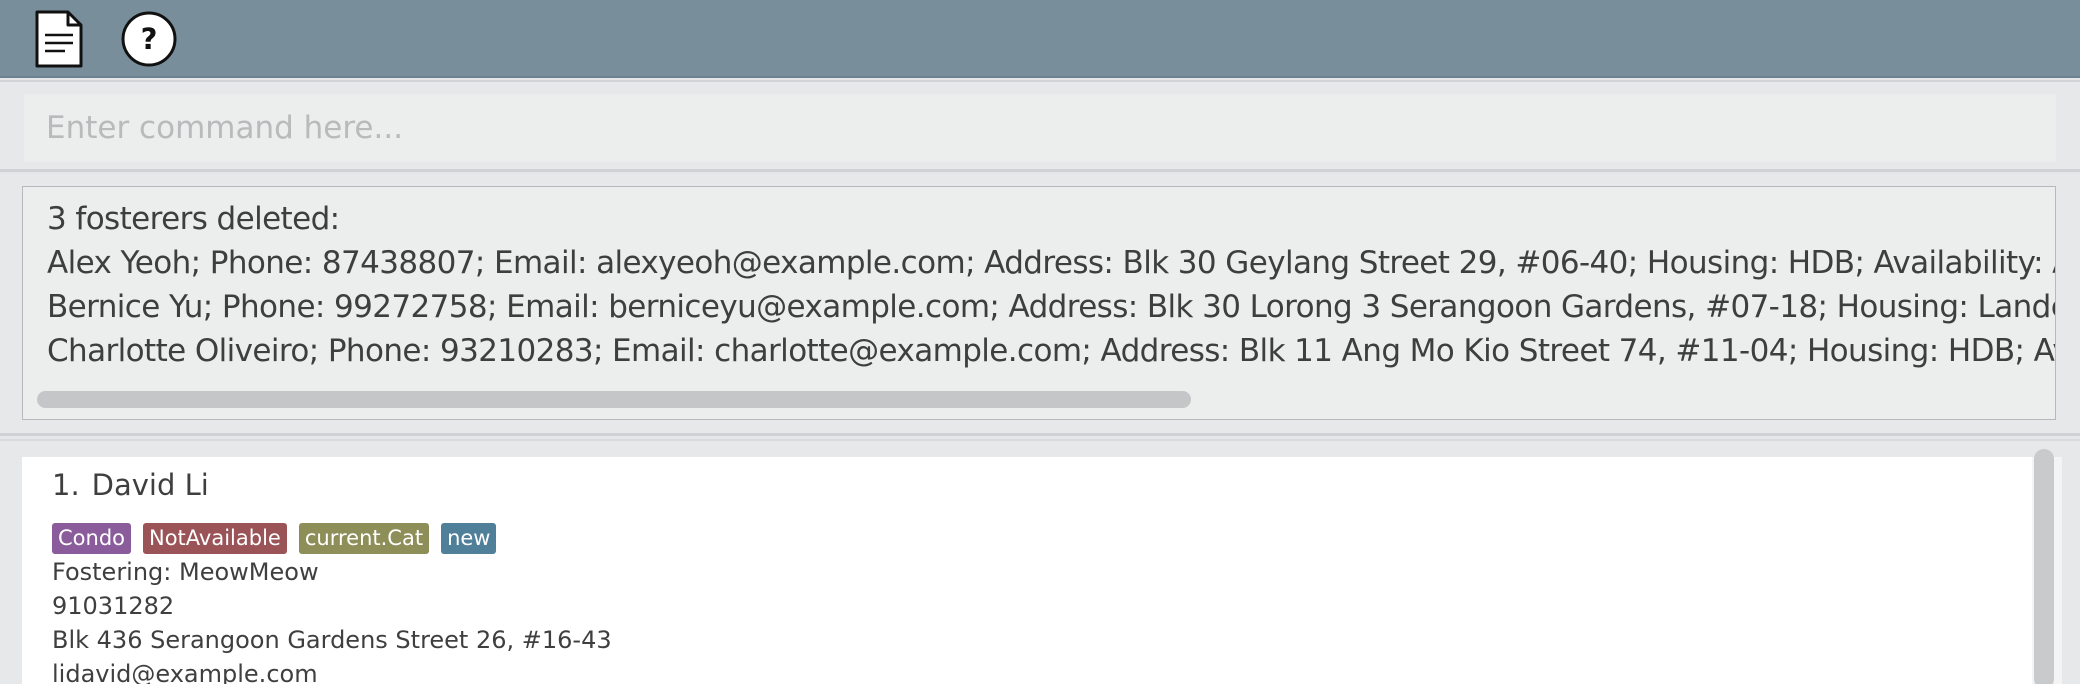  Describe the element at coordinates (66, 485) in the screenshot. I see `person-index: 1.` at that location.